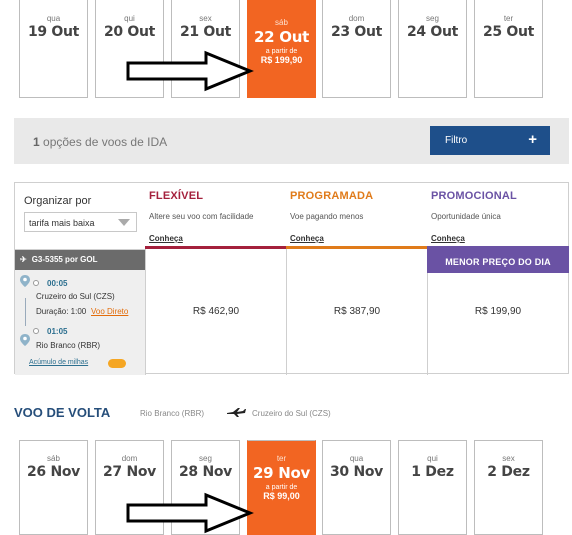 This screenshot has height=535, width=572. I want to click on lowest-price-badge: MENOR PREÇO DO DIA, so click(498, 261).